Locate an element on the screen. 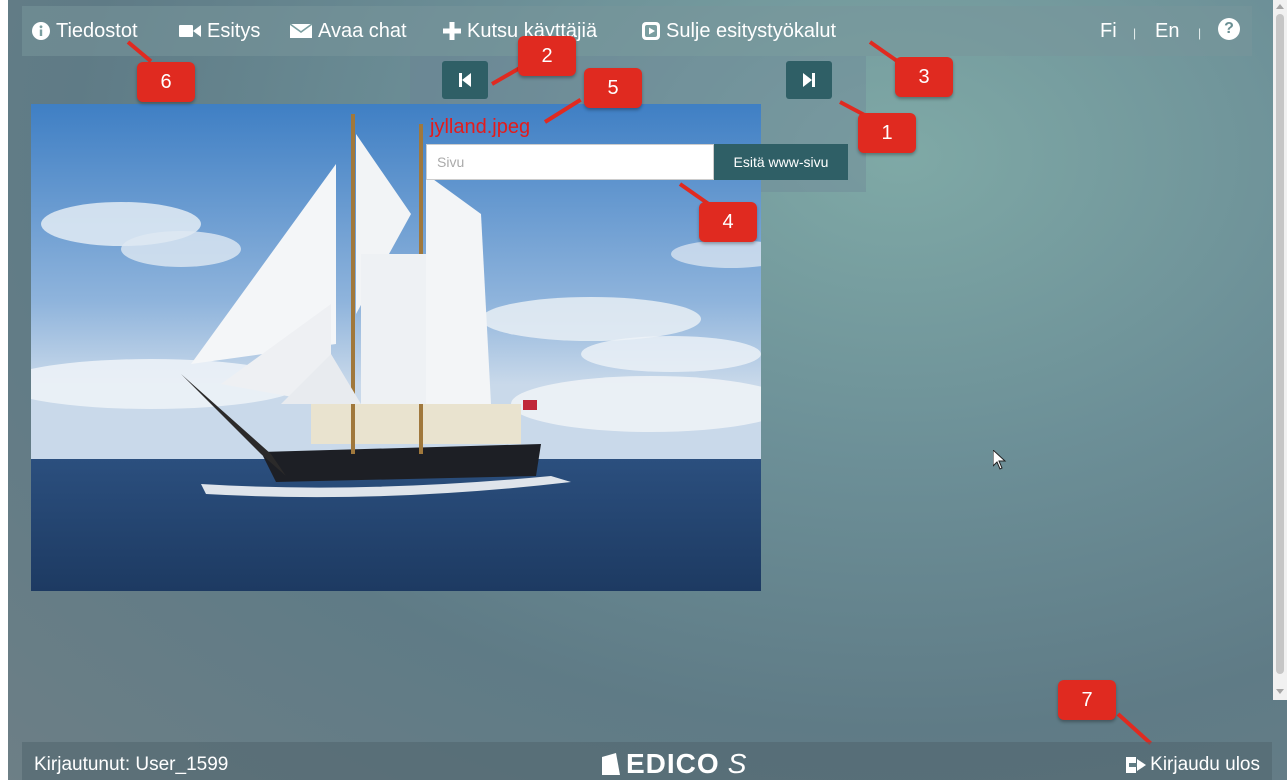 The width and height of the screenshot is (1287, 780). previous-slide-button is located at coordinates (465, 80).